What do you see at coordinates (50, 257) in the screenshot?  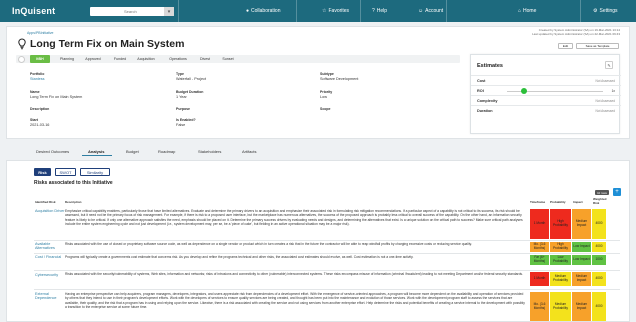 I see `risk-name-link: Cost / Financial` at bounding box center [50, 257].